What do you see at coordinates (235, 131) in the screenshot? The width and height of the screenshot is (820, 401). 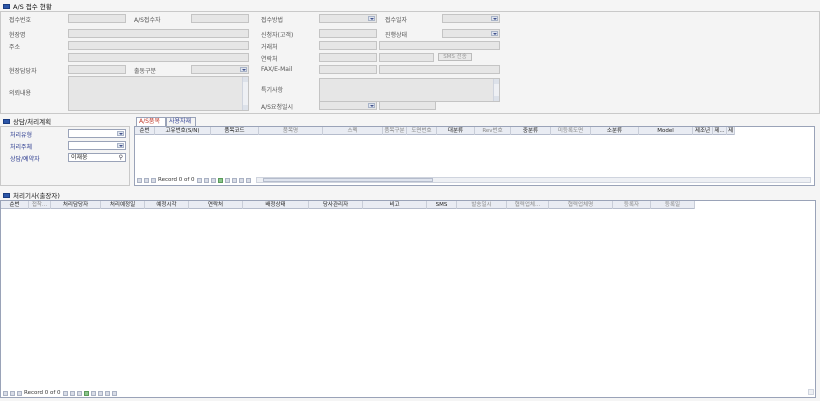 I see `items-column-header: 품목코드` at bounding box center [235, 131].